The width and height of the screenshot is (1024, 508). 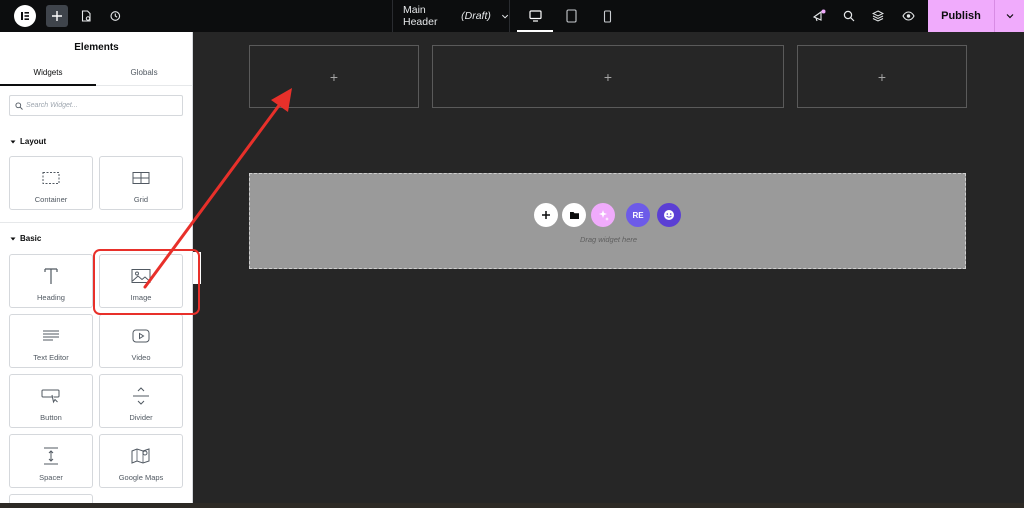 What do you see at coordinates (512, 16) in the screenshot?
I see `top-bar: Main Header (Draft) Publish` at bounding box center [512, 16].